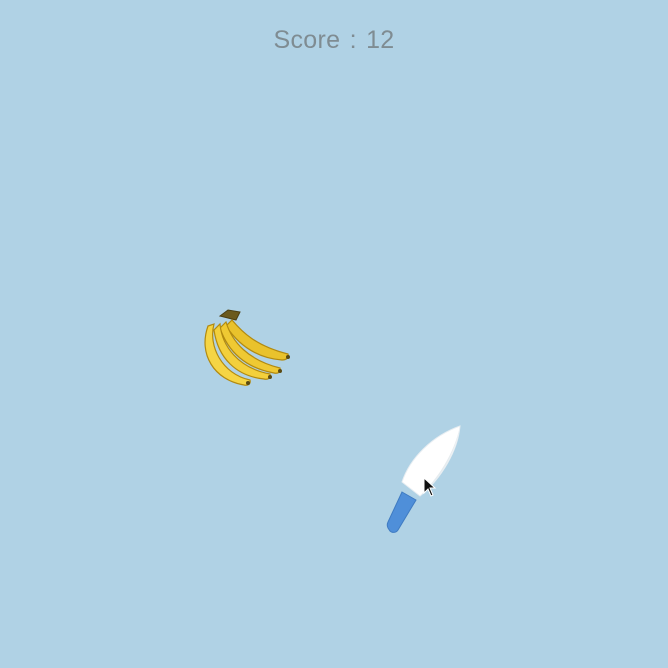 Image resolution: width=668 pixels, height=668 pixels. Describe the element at coordinates (380, 40) in the screenshot. I see `score-value: 12` at that location.